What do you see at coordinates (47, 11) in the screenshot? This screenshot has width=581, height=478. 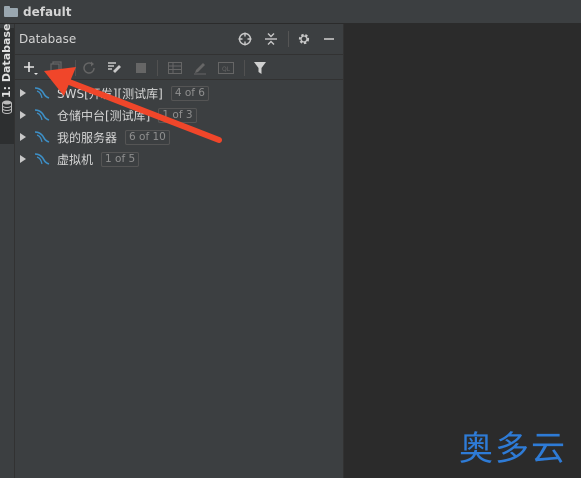 I see `window-title: default` at bounding box center [47, 11].